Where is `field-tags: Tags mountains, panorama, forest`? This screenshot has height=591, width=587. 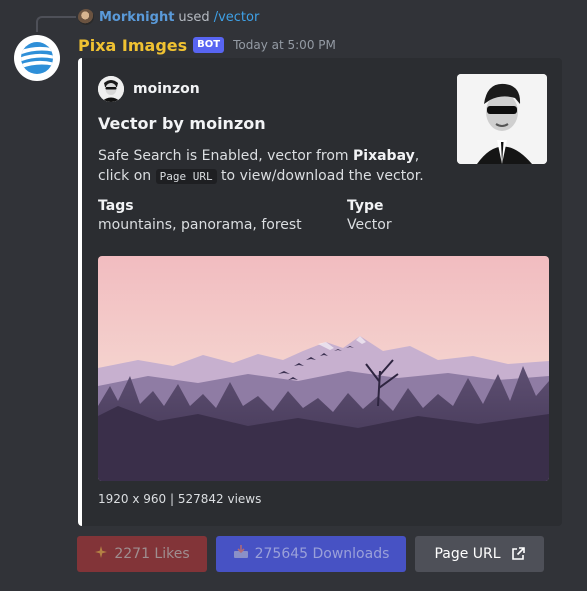 field-tags: Tags mountains, panorama, forest is located at coordinates (200, 215).